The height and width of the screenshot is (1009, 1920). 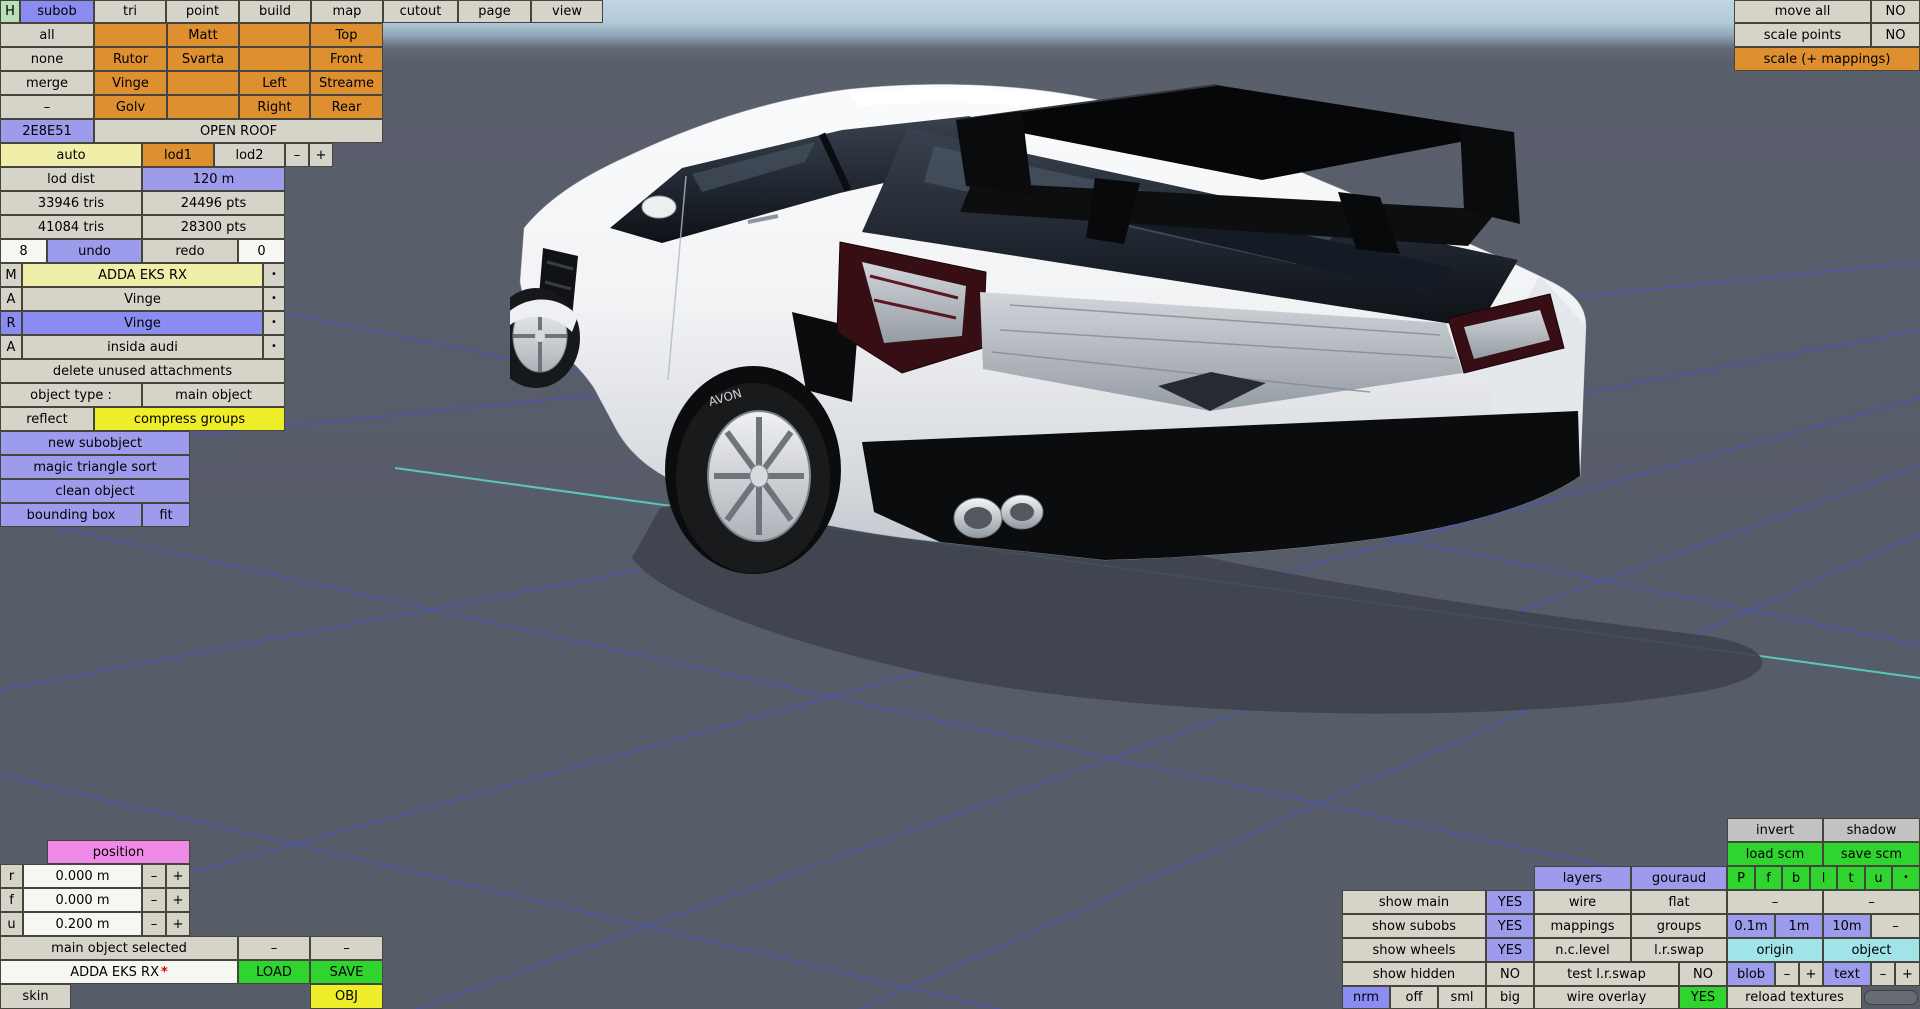 I want to click on grid-dash-button: –, so click(x=1895, y=926).